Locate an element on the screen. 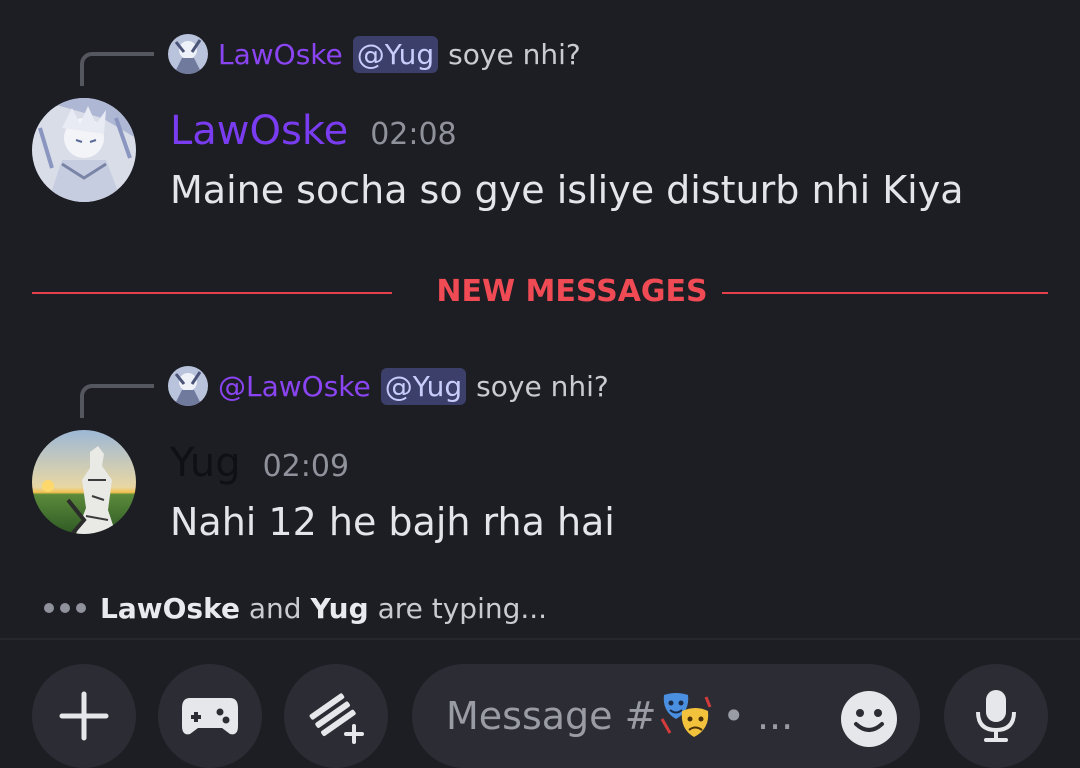 Image resolution: width=1080 pixels, height=768 pixels. activities-button is located at coordinates (210, 716).